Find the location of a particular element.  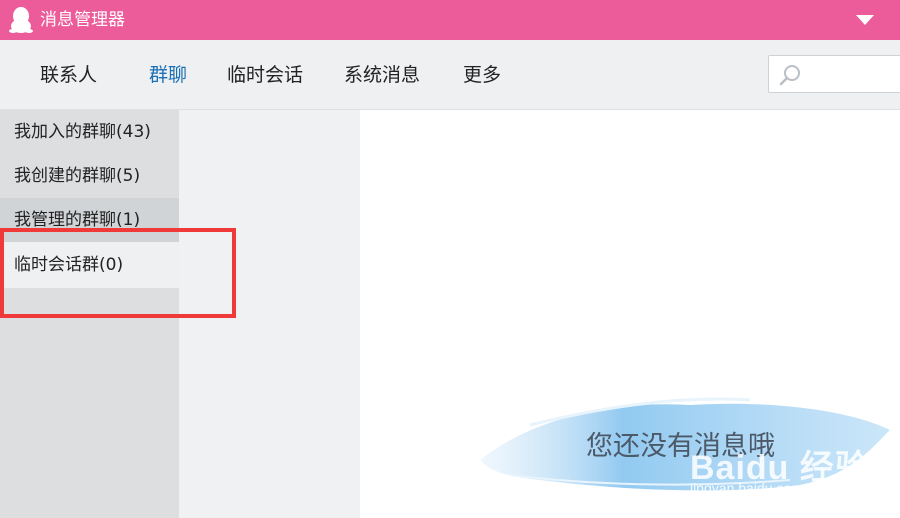

title-bar: 消息管理器 is located at coordinates (450, 20).